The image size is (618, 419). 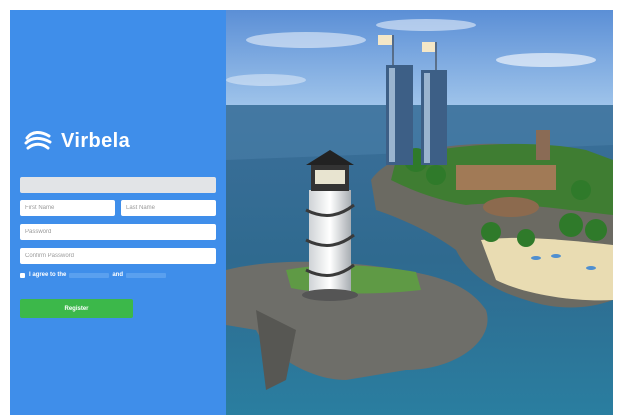 I want to click on top-field, so click(x=118, y=185).